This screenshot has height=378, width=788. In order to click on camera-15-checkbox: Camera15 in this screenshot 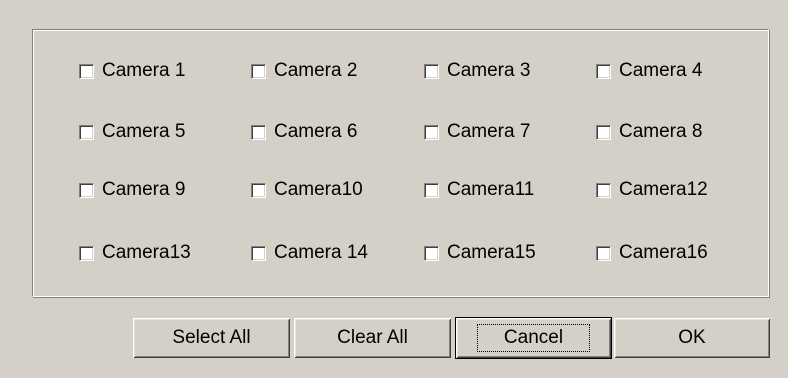, I will do `click(480, 253)`.